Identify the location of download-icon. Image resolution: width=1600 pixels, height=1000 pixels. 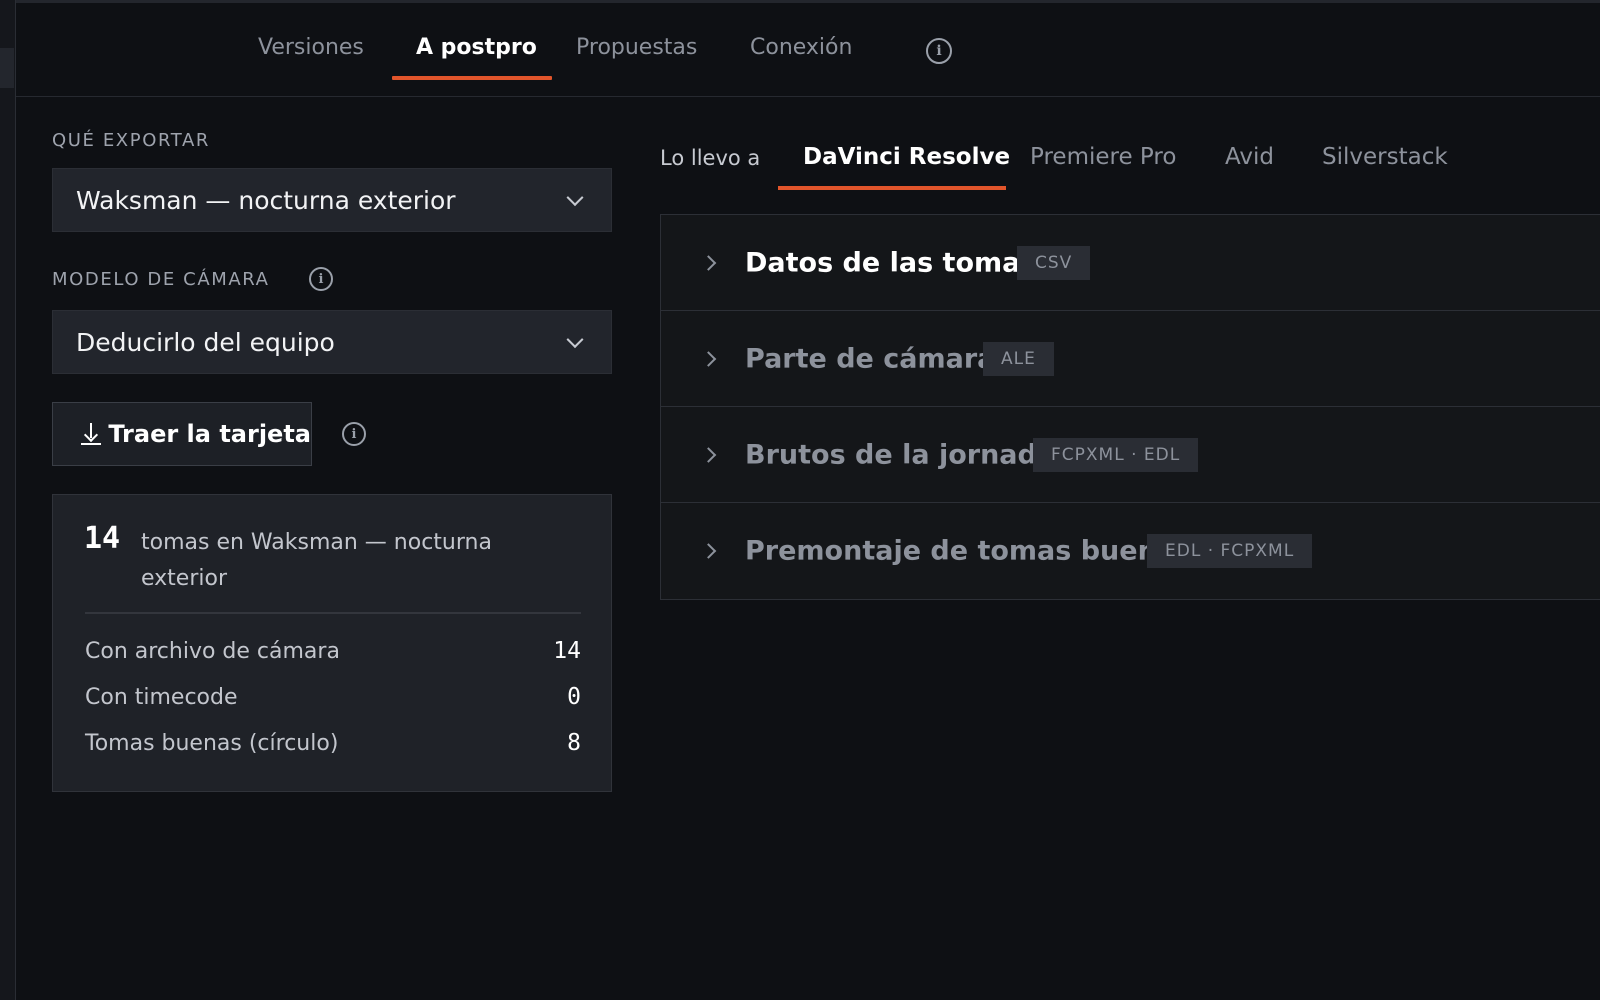
(91, 434).